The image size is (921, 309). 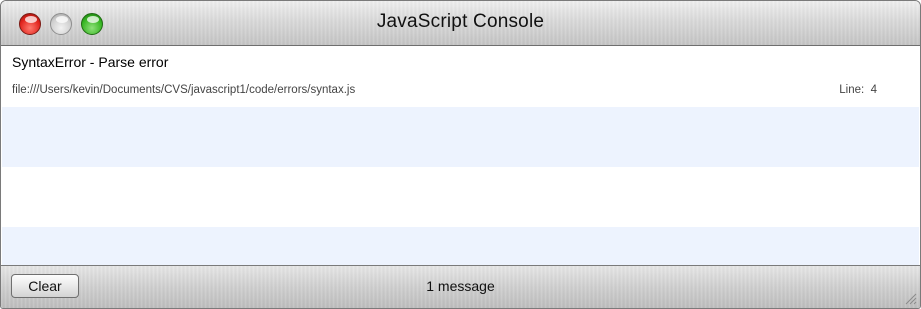 I want to click on message-line-number: Line: 4, so click(x=858, y=90).